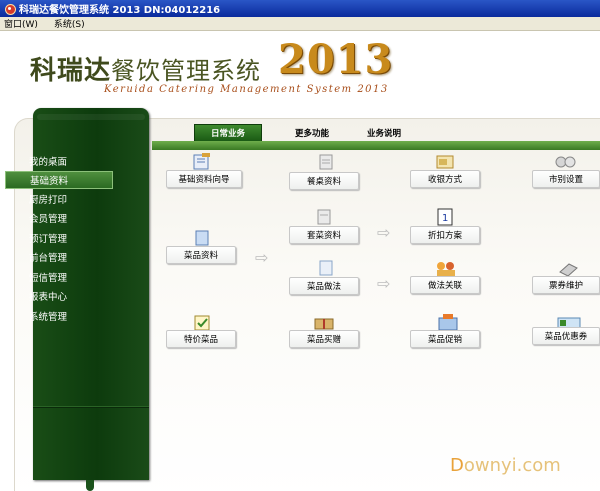 The height and width of the screenshot is (491, 600). Describe the element at coordinates (445, 179) in the screenshot. I see `payment-button: 收银方式` at that location.